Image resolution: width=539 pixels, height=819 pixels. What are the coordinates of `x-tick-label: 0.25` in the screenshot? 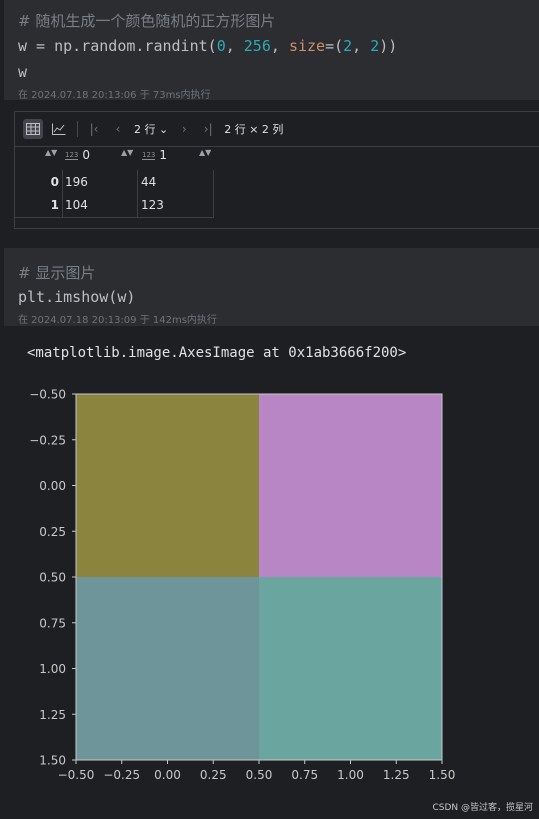 It's located at (213, 775).